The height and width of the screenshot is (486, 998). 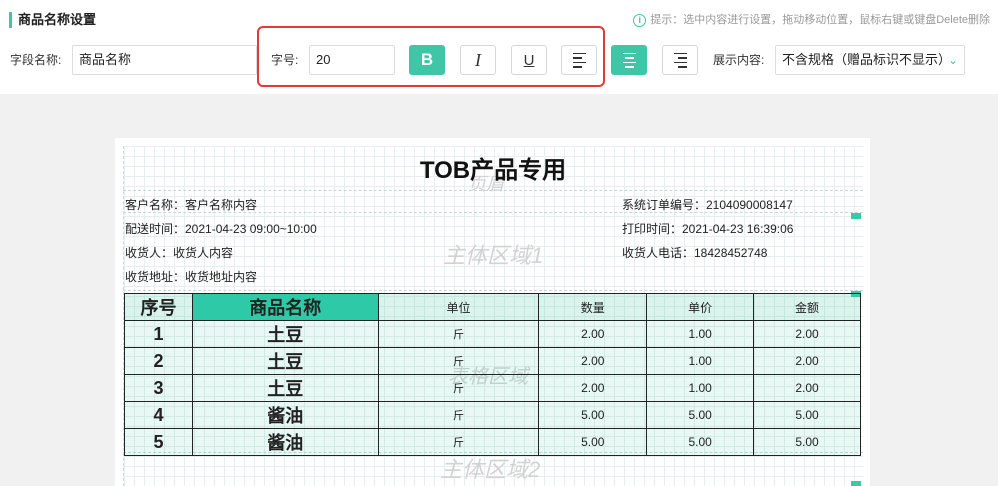 What do you see at coordinates (700, 307) in the screenshot?
I see `col-header-price: 单价` at bounding box center [700, 307].